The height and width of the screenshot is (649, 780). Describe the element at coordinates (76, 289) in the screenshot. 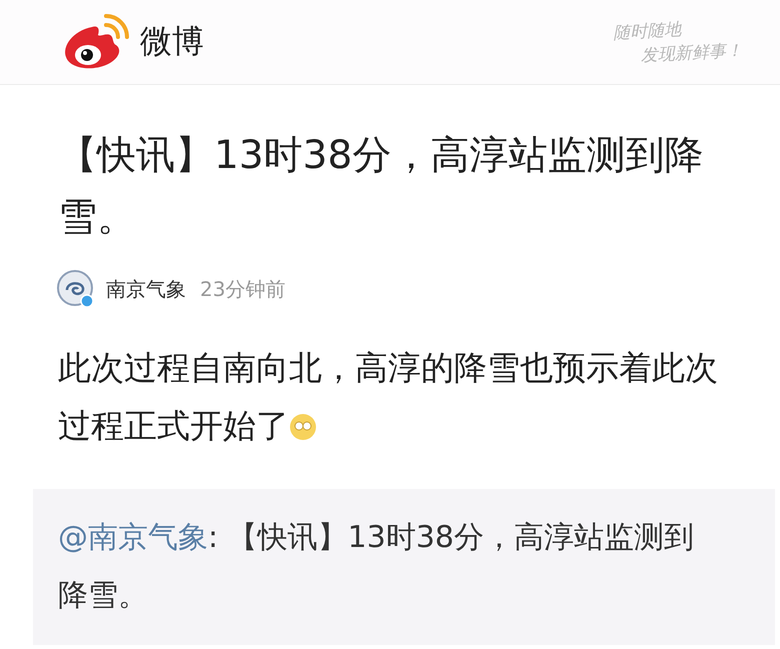

I see `avatar-icon` at that location.